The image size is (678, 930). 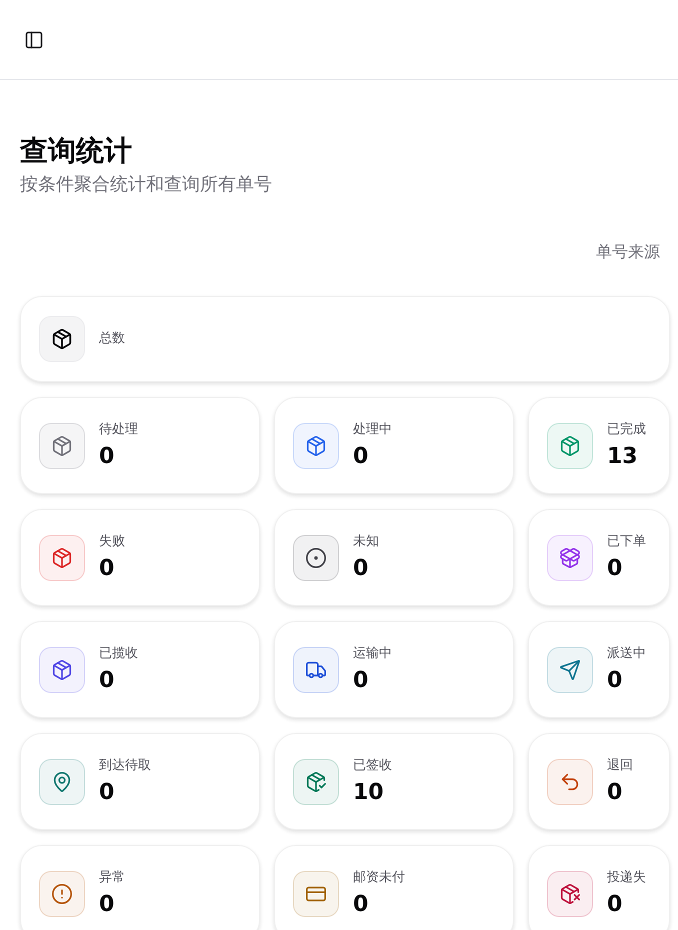 I want to click on stat-label: 待处理, so click(x=118, y=429).